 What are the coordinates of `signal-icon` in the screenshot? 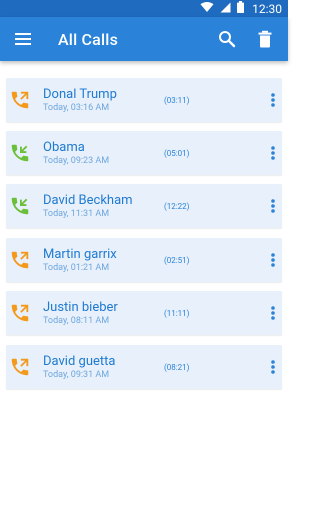 It's located at (225, 9).